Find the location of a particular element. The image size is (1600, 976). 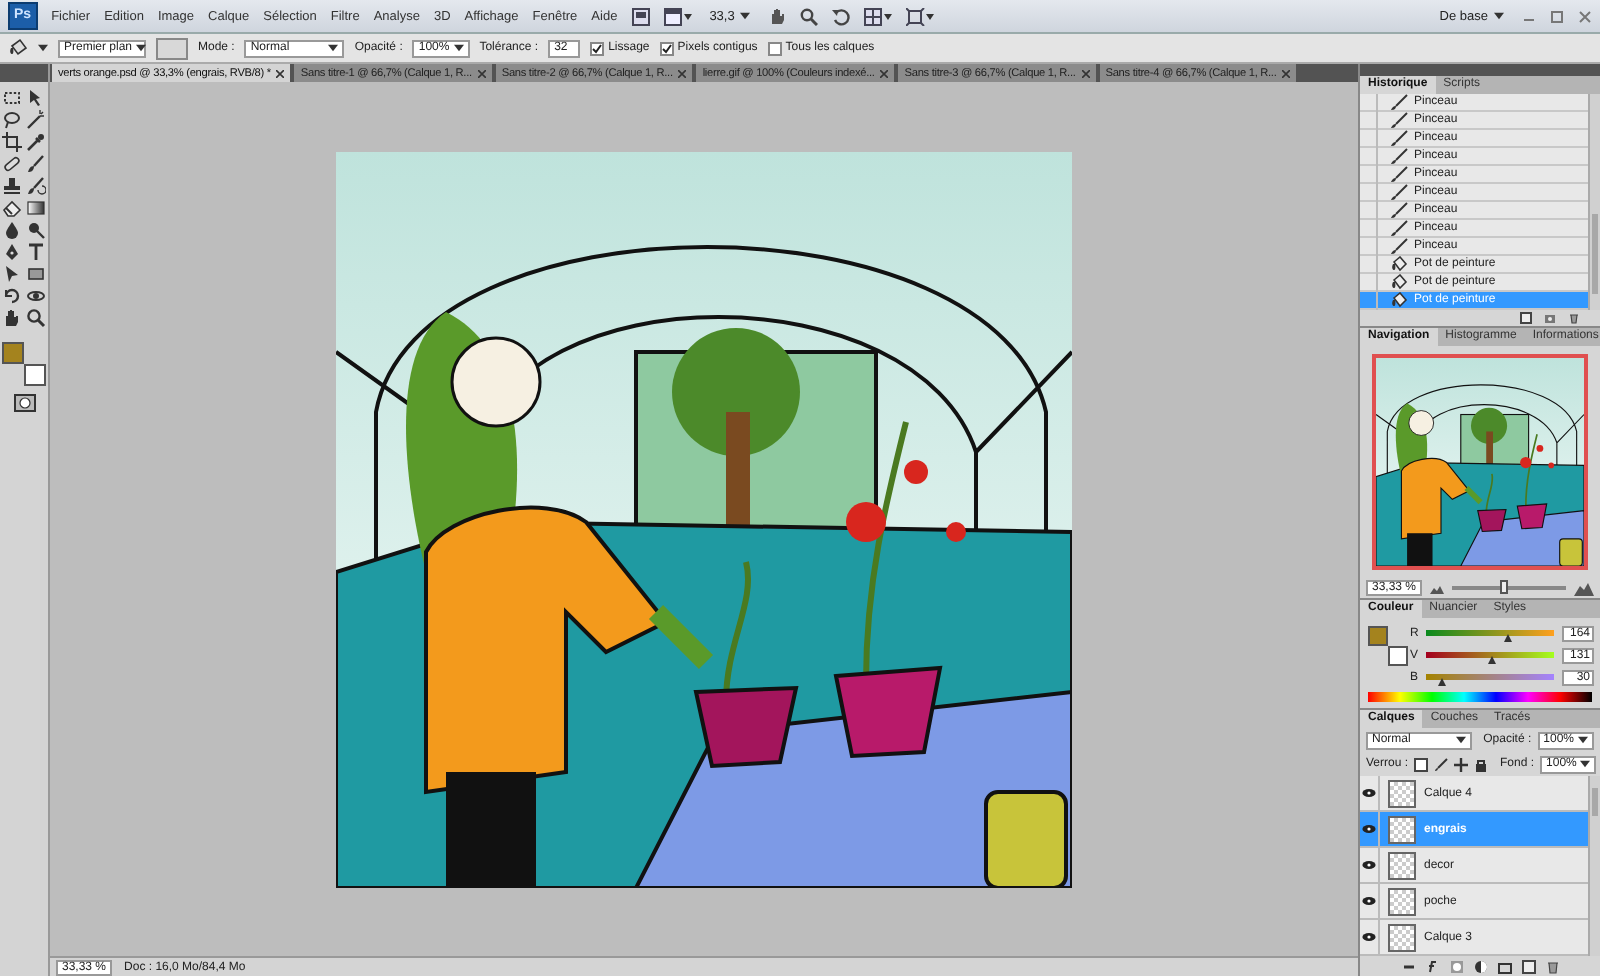

eyedropper-icon is located at coordinates (36, 142).